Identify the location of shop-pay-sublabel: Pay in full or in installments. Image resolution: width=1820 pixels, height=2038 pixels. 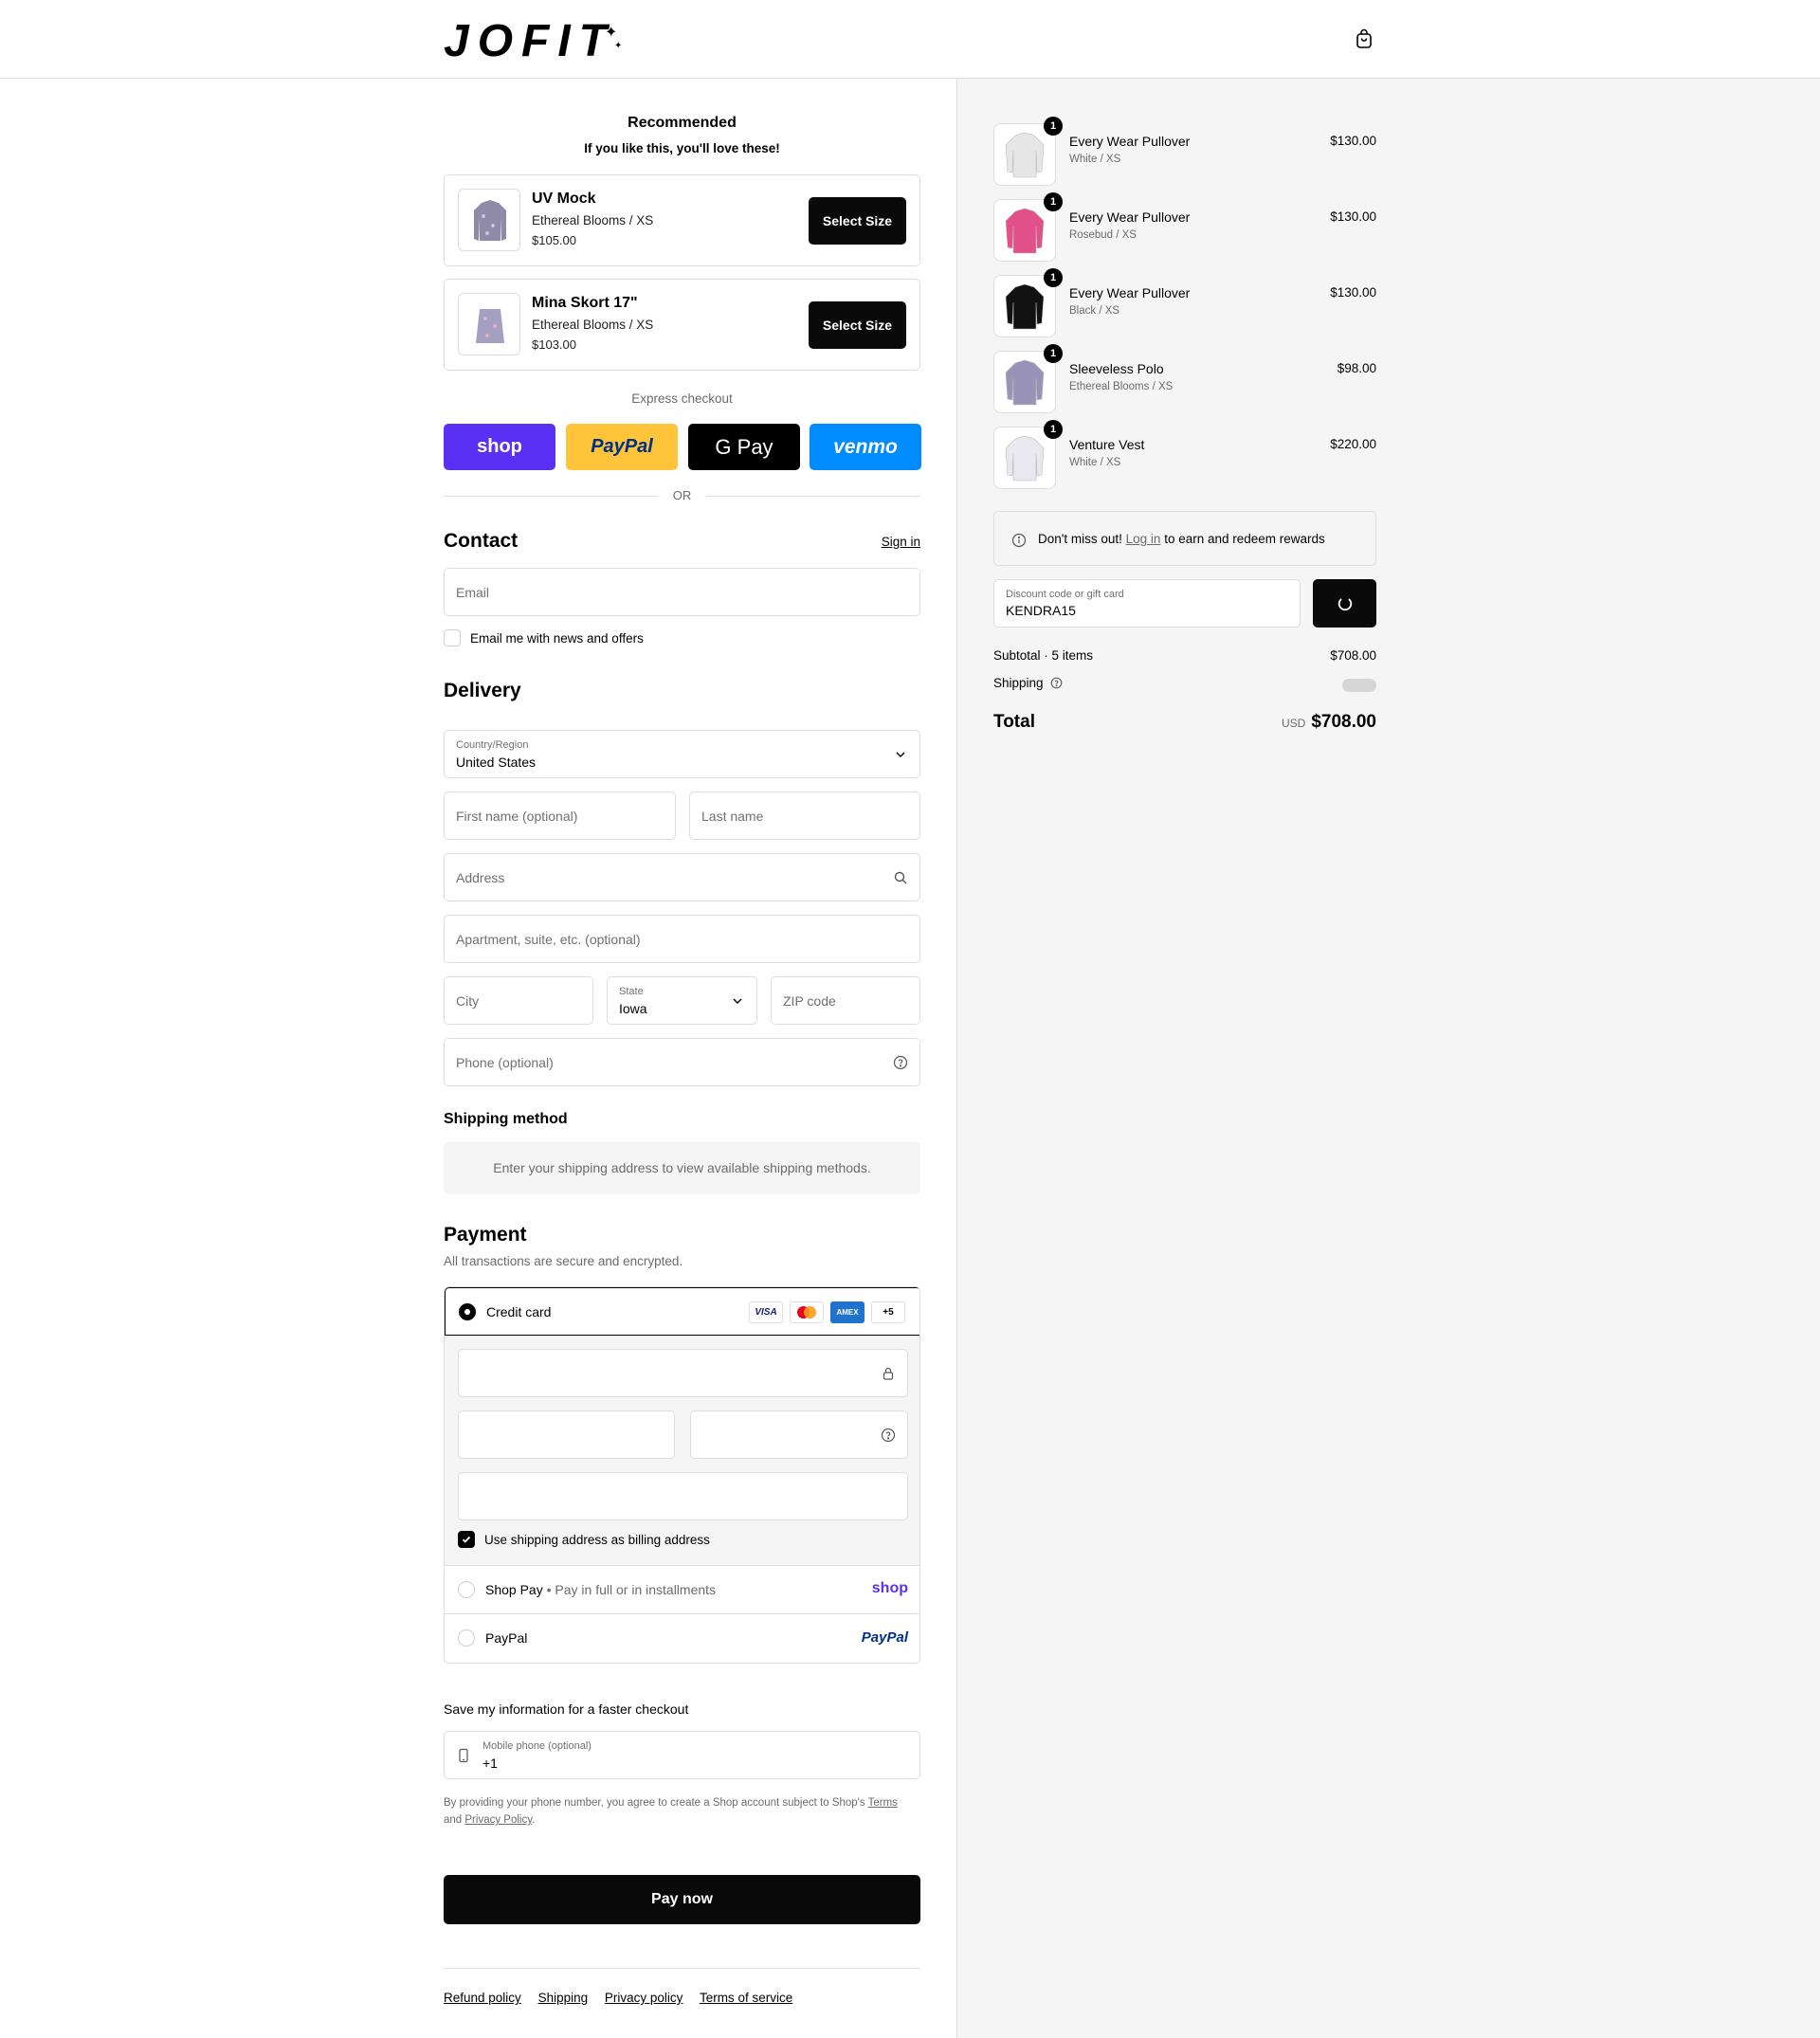
(636, 1589).